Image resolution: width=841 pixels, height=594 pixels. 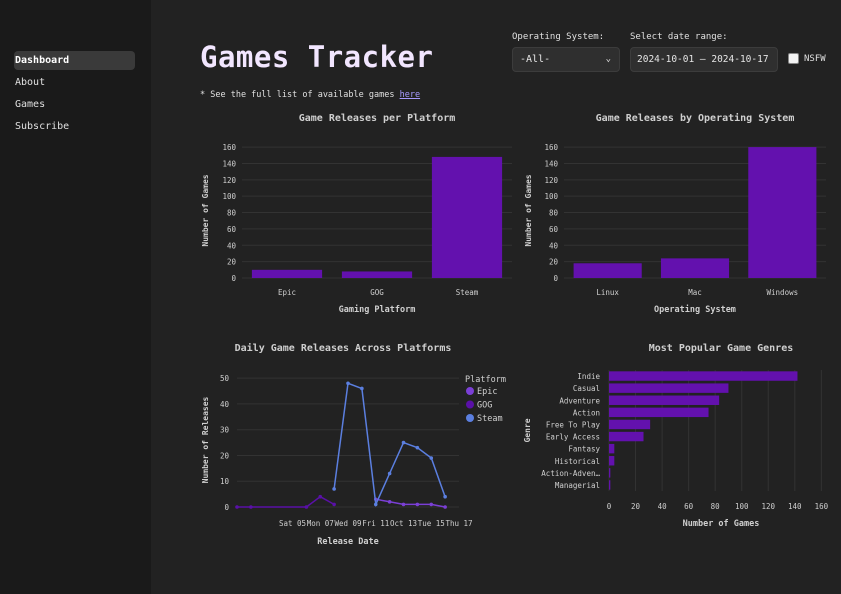 I want to click on y-tick-label: 120, so click(x=229, y=180).